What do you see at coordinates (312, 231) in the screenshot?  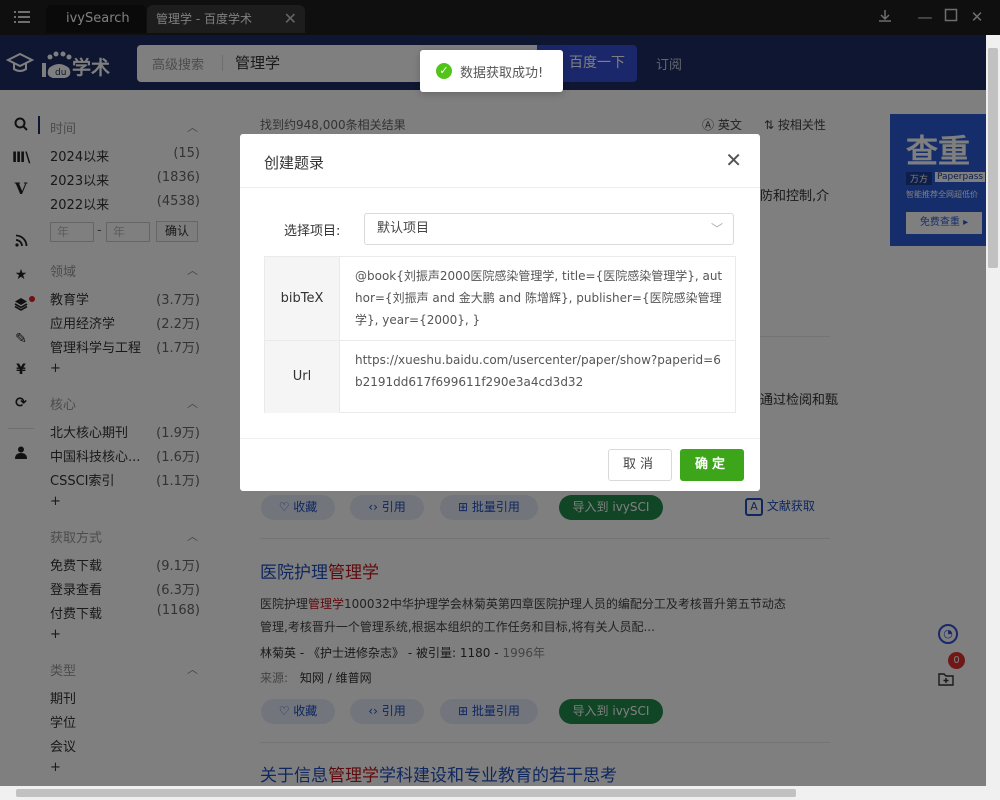 I see `project-label: 选择项目:` at bounding box center [312, 231].